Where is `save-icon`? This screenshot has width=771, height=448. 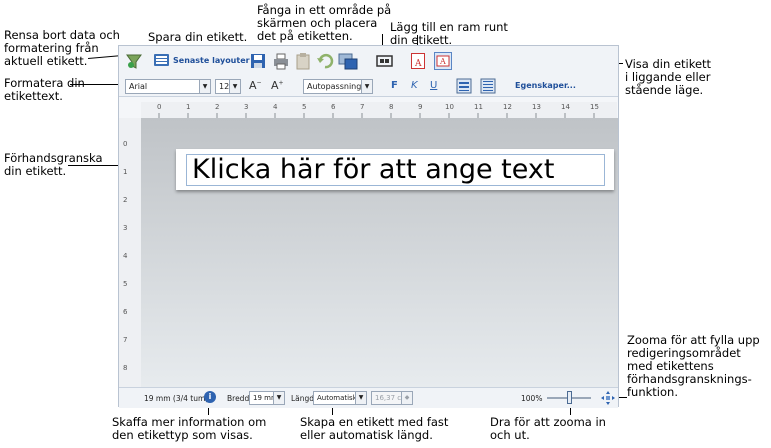
save-icon is located at coordinates (258, 61).